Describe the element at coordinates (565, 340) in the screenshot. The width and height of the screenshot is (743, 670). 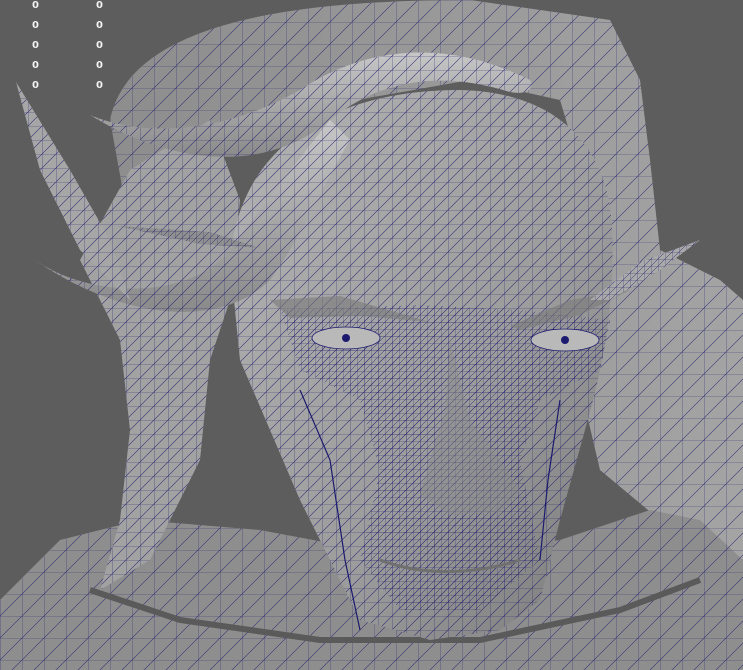
I see `right-eye-pupil` at that location.